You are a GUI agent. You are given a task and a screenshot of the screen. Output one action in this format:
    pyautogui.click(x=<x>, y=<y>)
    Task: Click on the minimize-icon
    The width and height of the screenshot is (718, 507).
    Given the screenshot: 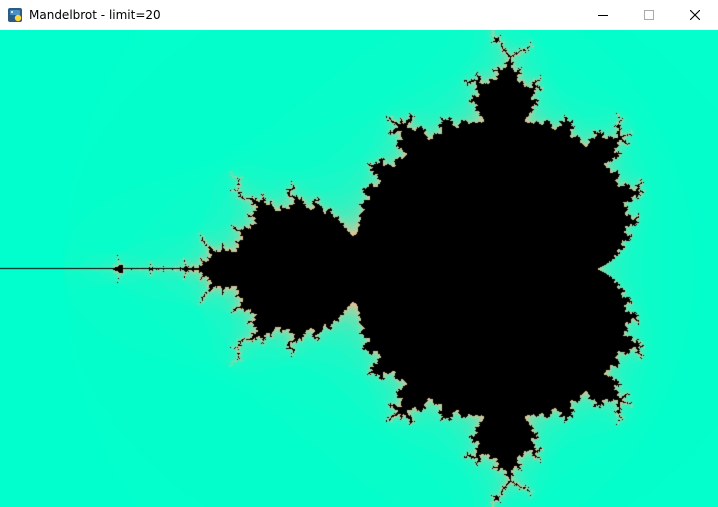 What is the action you would take?
    pyautogui.click(x=603, y=15)
    